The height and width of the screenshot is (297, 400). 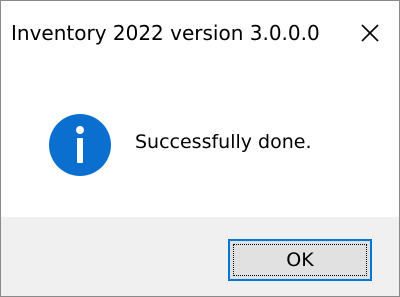 I want to click on ok-button: OK, so click(x=300, y=260).